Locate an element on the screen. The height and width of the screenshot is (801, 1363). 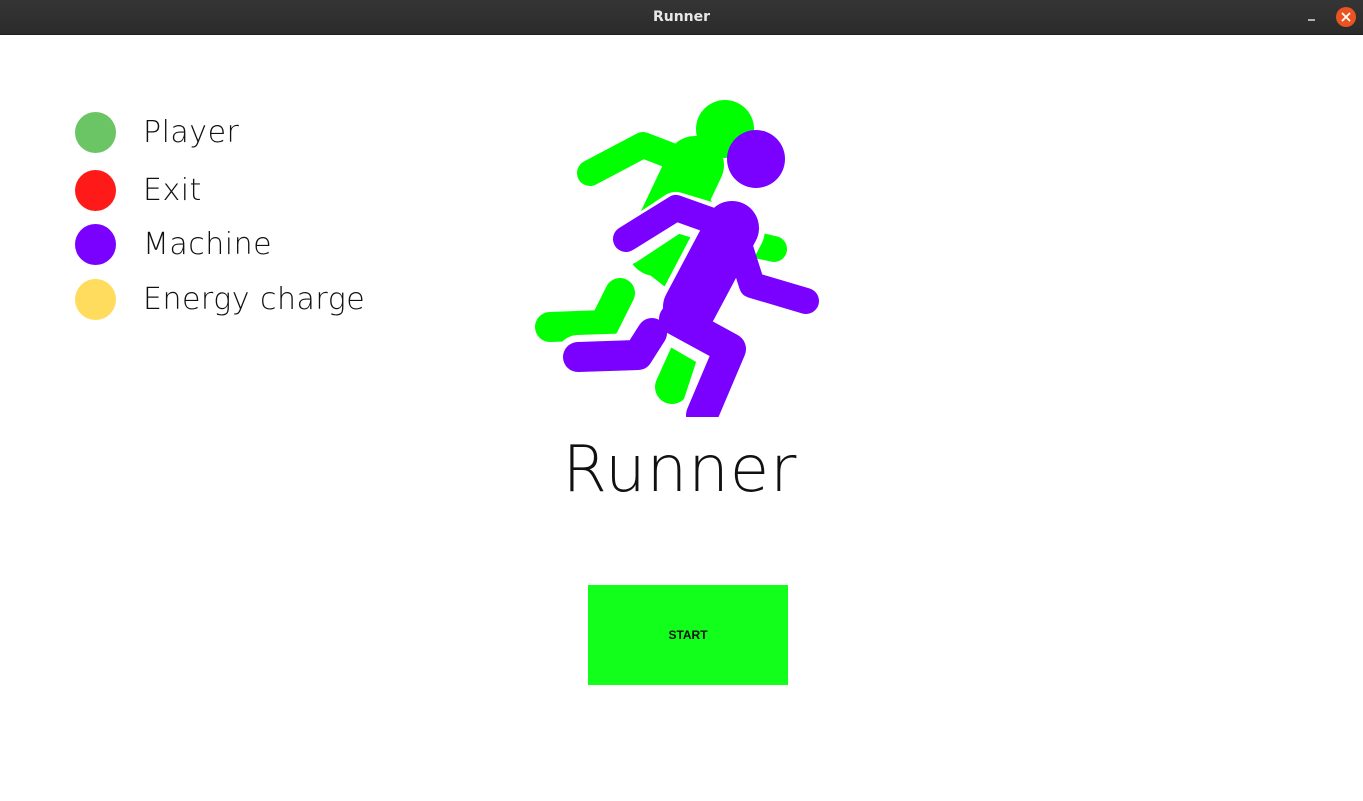
legend-label: Machine is located at coordinates (208, 244).